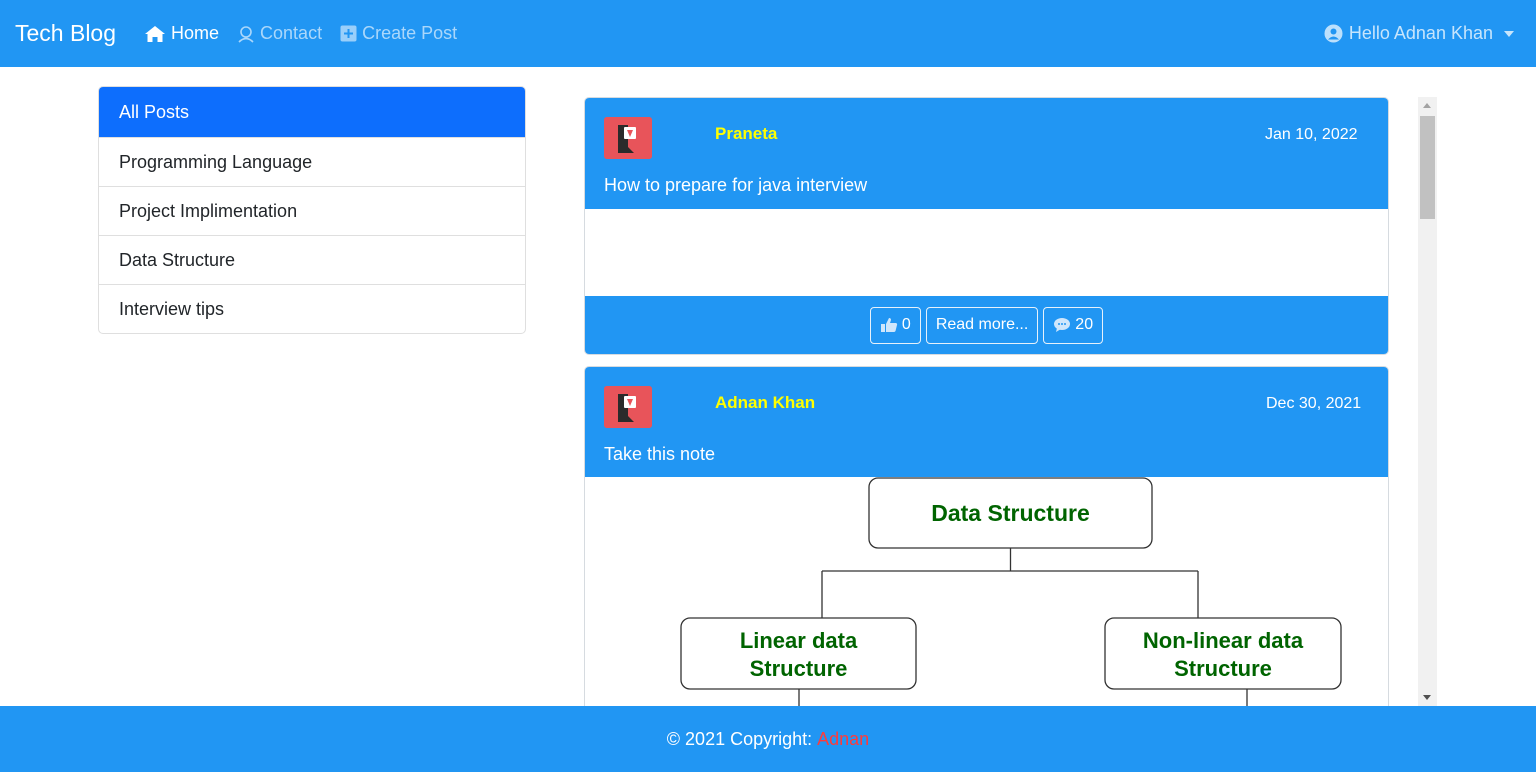 This screenshot has width=1536, height=772. I want to click on post-header: Adnan Khan Dec 30, 2021 Take this note, so click(986, 422).